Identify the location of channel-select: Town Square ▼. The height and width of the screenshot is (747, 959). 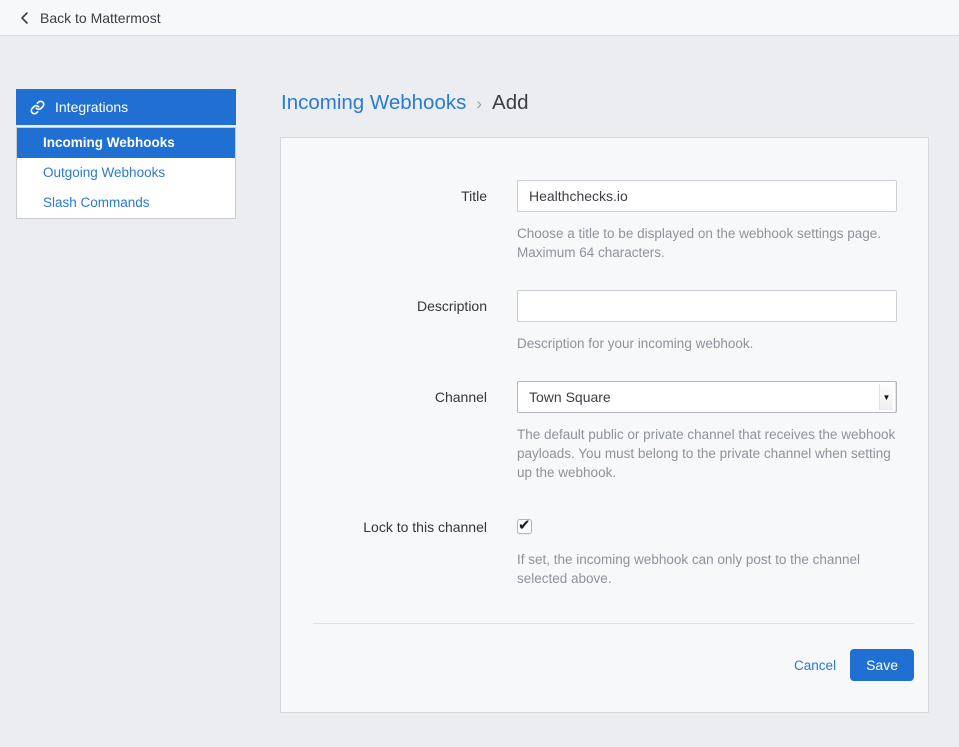
(707, 397).